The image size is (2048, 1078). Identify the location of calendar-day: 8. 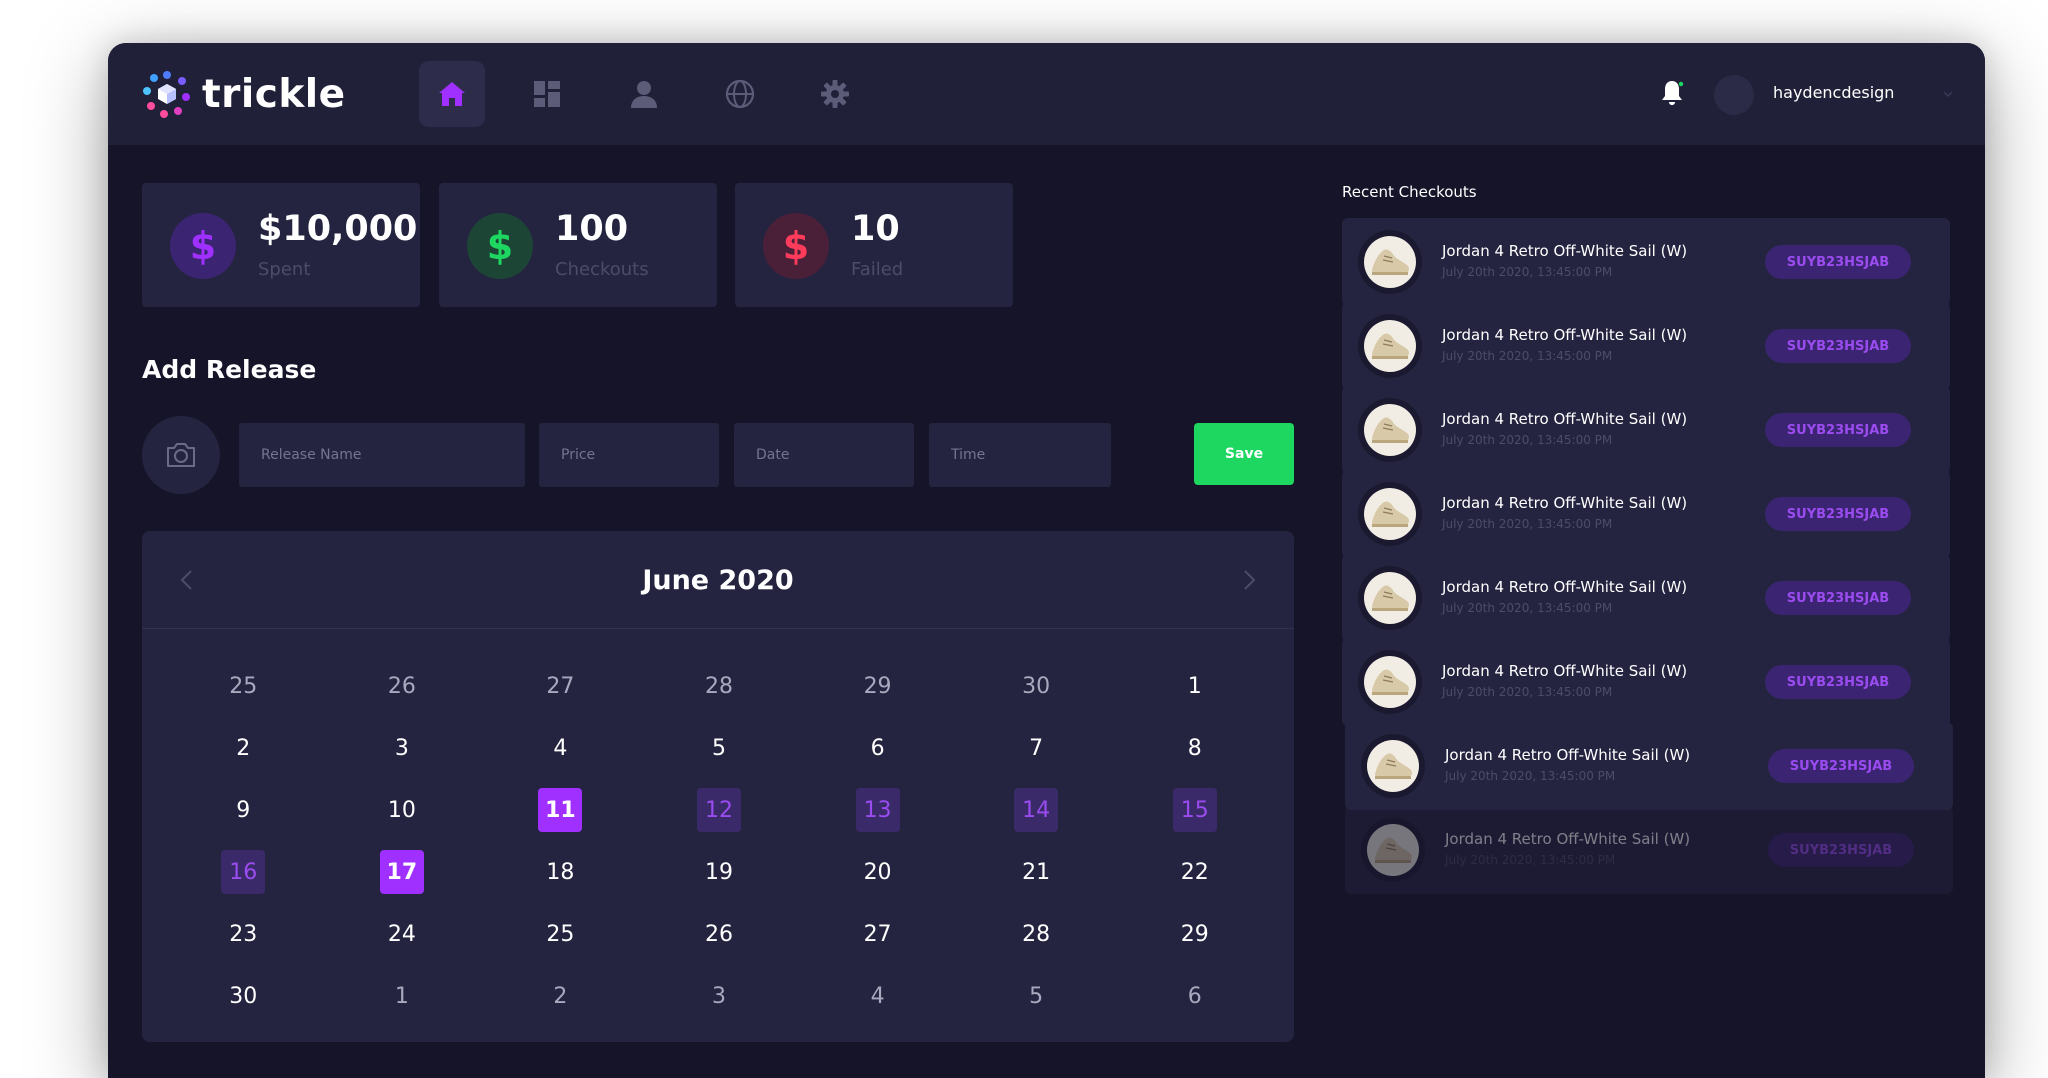
(1194, 748).